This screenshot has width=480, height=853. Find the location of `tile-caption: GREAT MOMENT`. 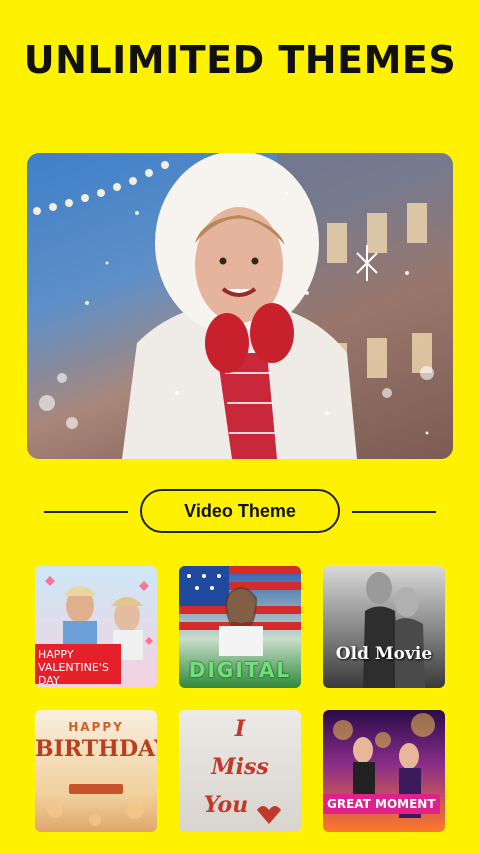

tile-caption: GREAT MOMENT is located at coordinates (381, 804).